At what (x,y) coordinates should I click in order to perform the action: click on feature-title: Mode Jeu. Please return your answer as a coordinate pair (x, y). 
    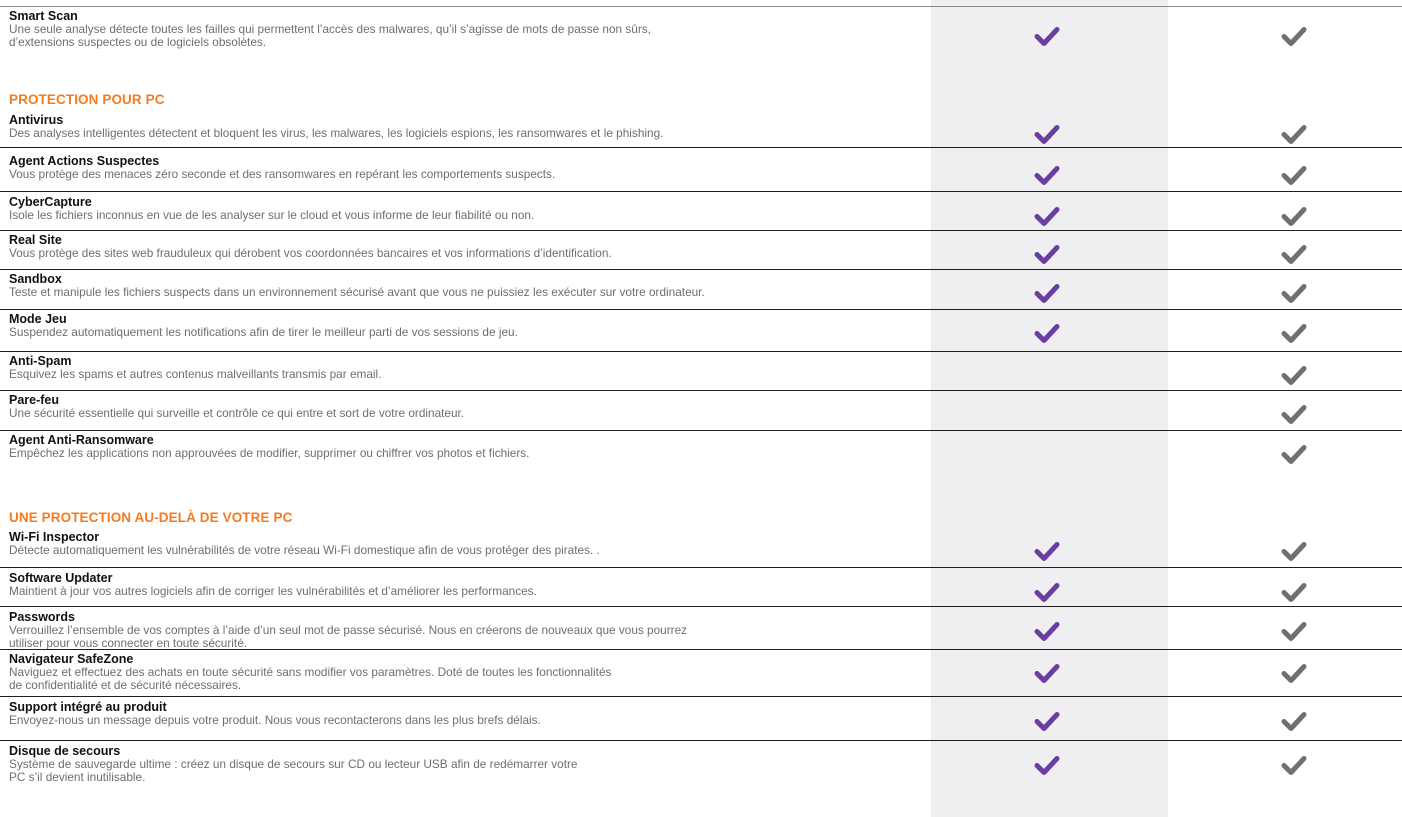
    Looking at the image, I should click on (38, 319).